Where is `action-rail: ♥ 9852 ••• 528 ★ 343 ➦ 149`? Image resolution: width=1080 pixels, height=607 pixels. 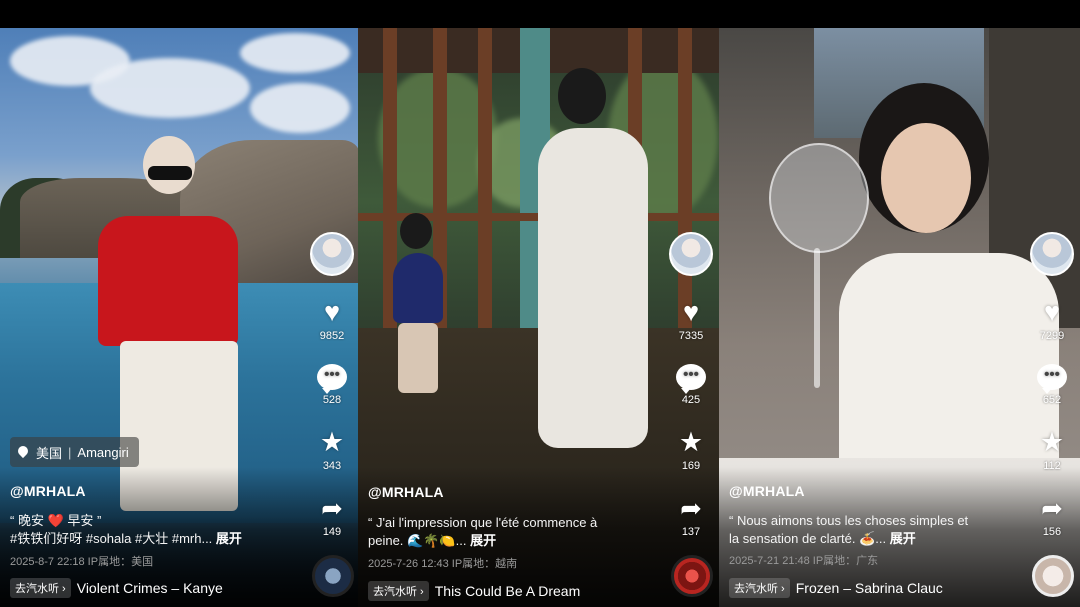 action-rail: ♥ 9852 ••• 528 ★ 343 ➦ 149 is located at coordinates (332, 385).